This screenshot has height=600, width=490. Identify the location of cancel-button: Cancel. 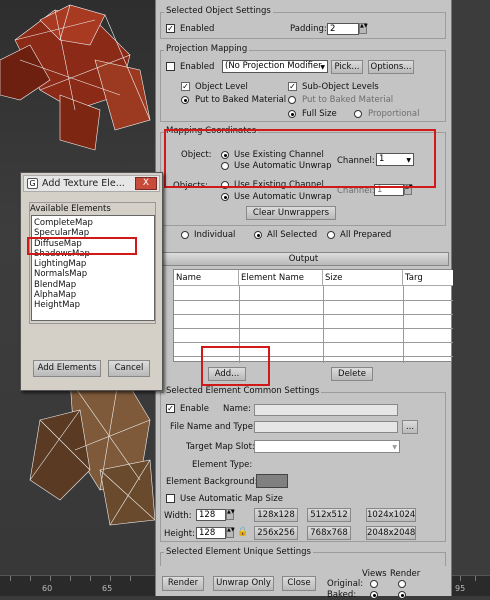
(129, 368).